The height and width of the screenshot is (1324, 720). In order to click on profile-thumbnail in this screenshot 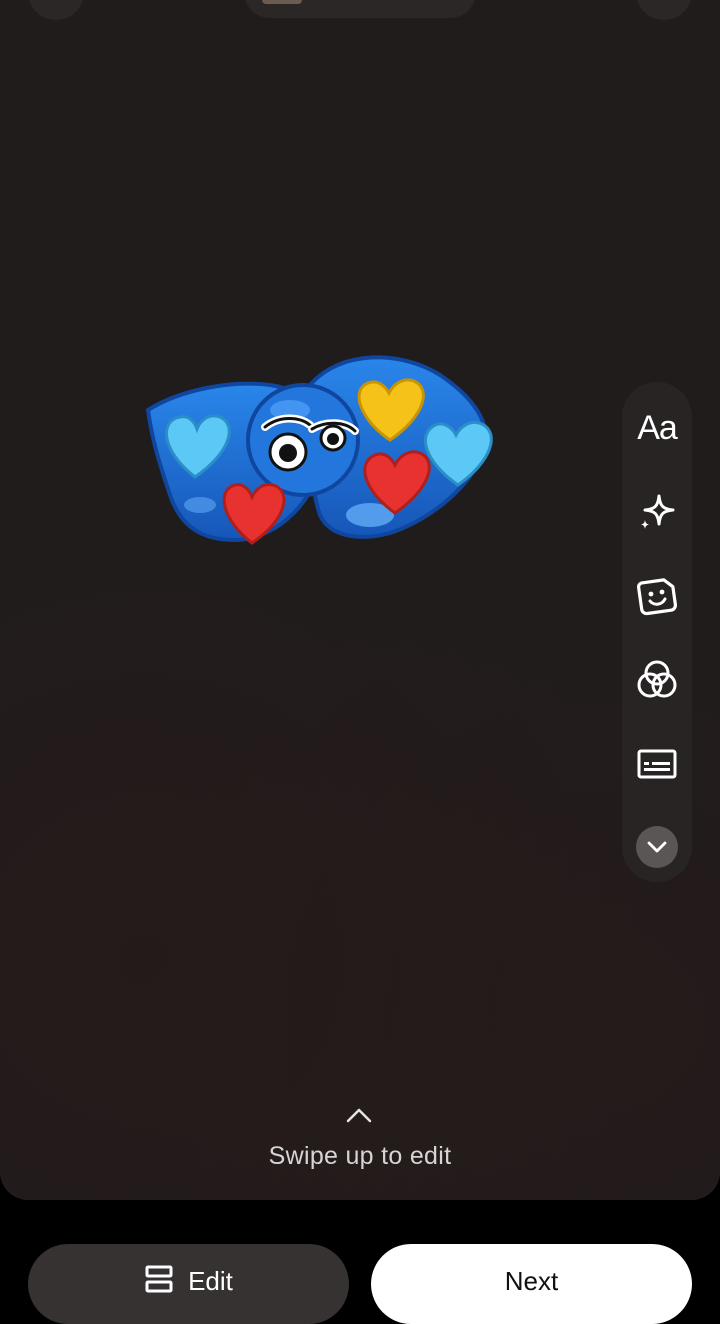, I will do `click(282, 2)`.